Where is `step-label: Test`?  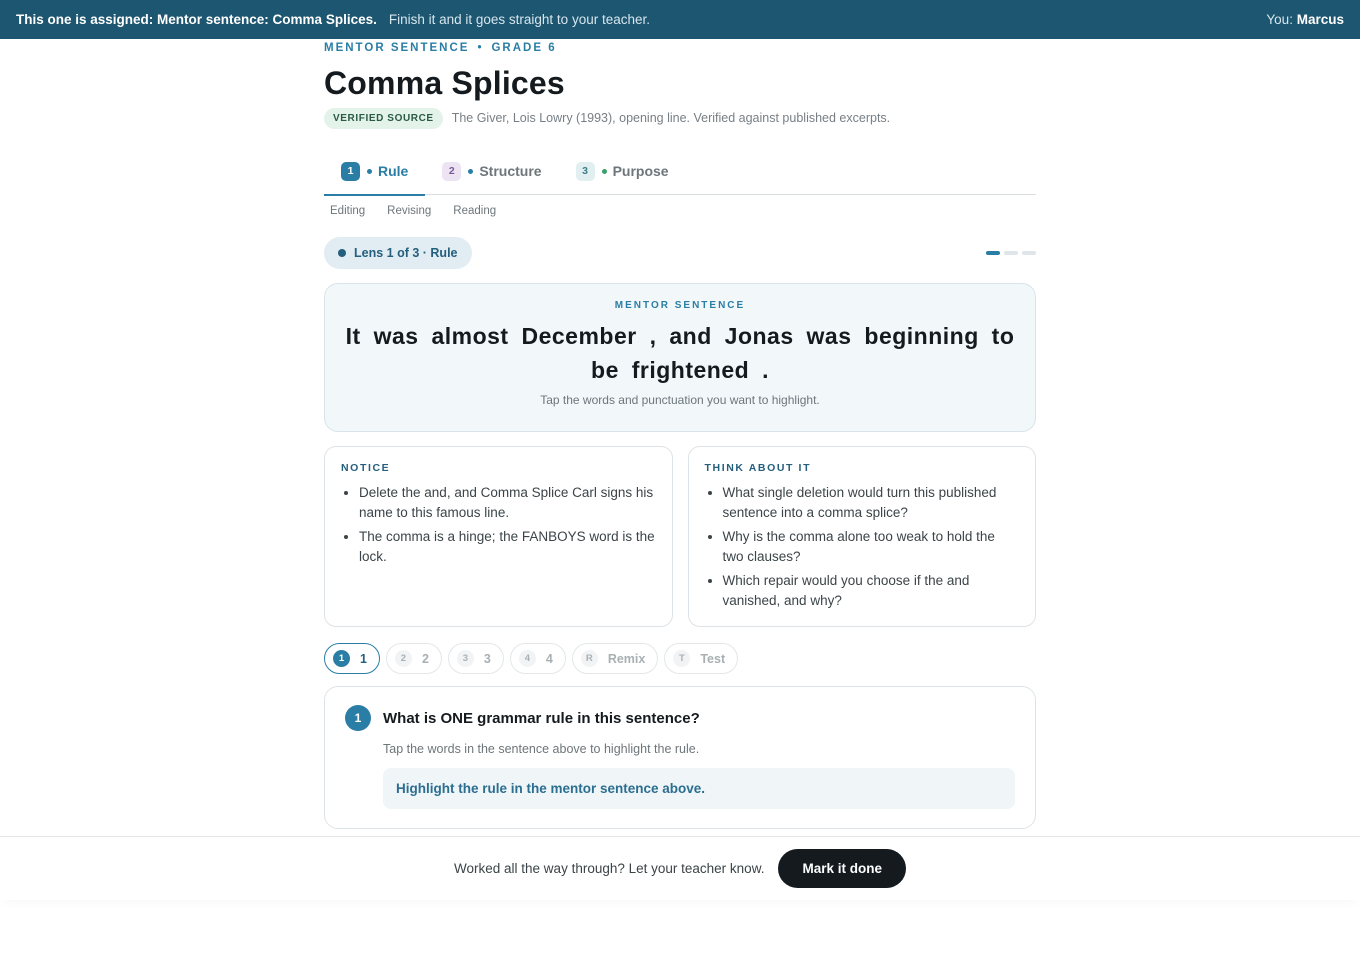 step-label: Test is located at coordinates (713, 658).